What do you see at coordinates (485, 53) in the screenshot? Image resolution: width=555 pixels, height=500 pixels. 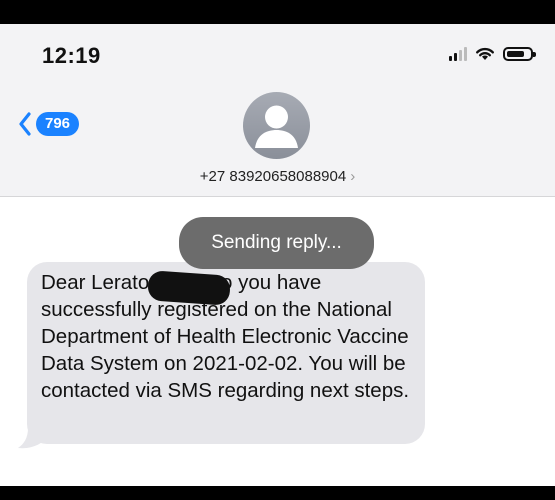 I see `wifi-icon` at bounding box center [485, 53].